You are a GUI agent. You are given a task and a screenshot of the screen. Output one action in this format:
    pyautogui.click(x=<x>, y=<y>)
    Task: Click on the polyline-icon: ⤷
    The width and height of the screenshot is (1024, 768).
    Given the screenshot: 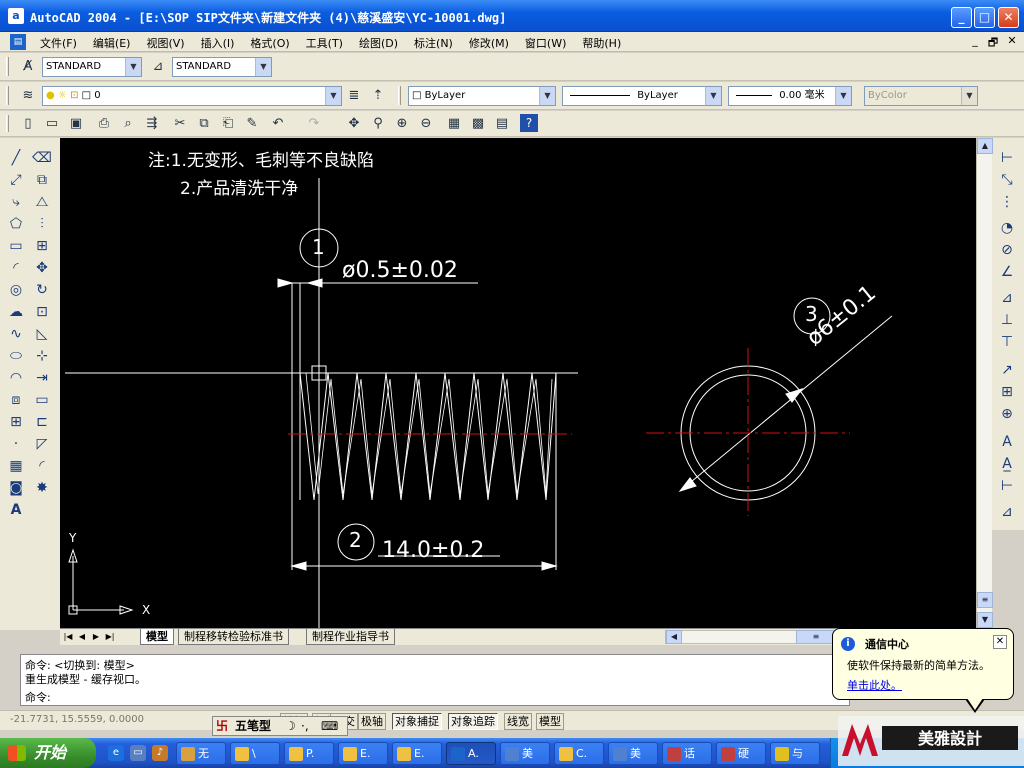 What is the action you would take?
    pyautogui.click(x=16, y=202)
    